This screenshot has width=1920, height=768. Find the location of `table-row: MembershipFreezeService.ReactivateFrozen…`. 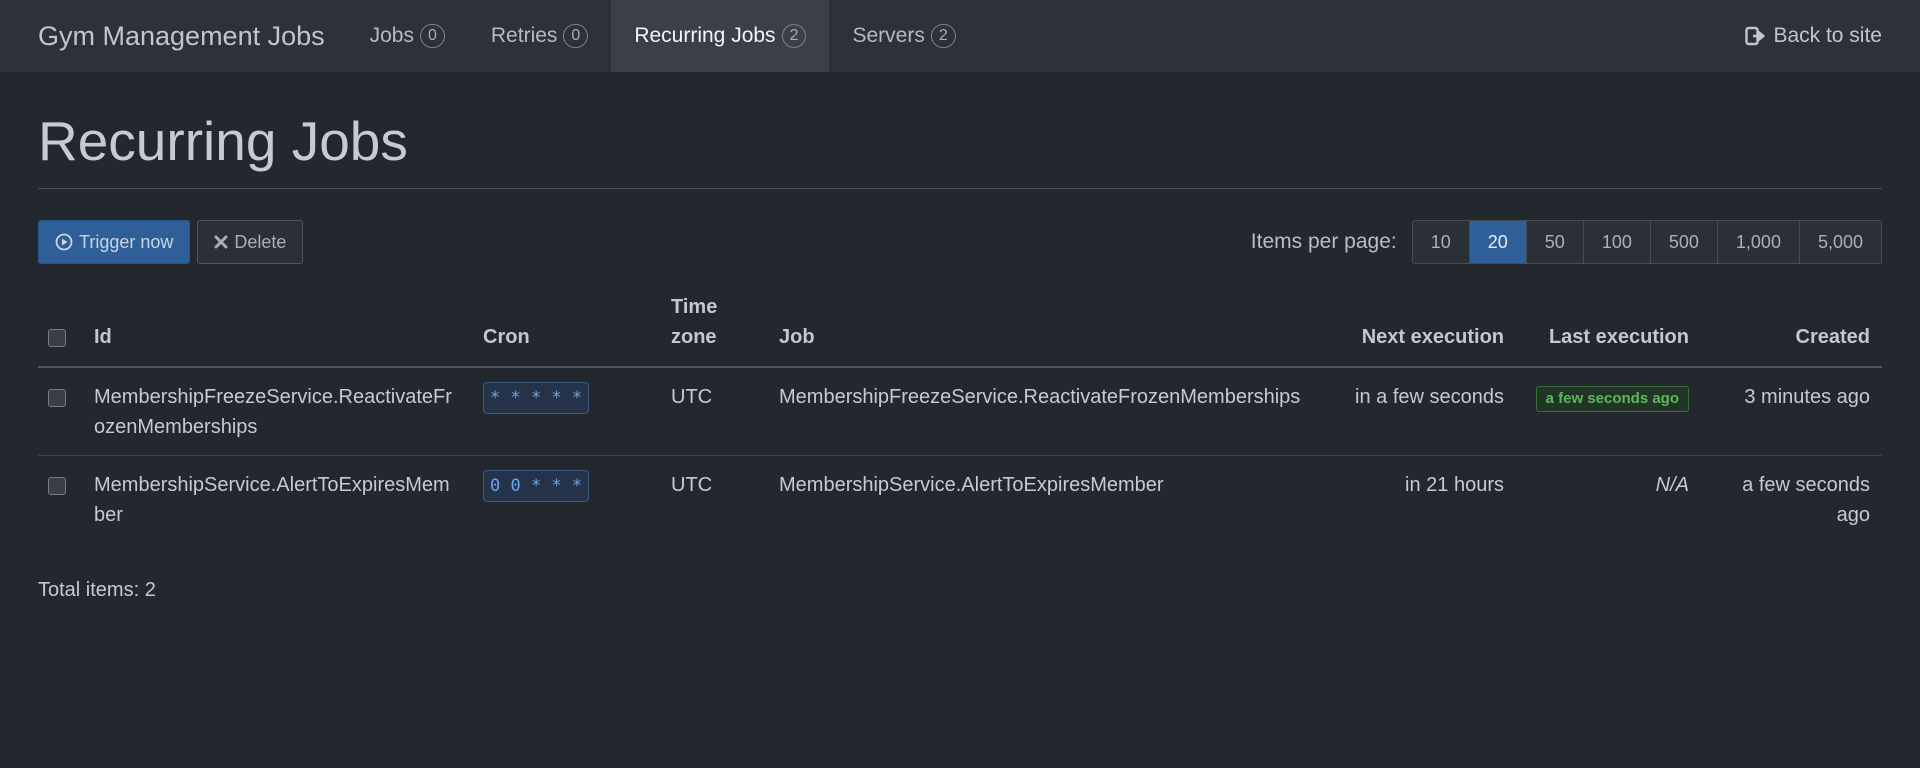

table-row: MembershipFreezeService.ReactivateFrozen… is located at coordinates (960, 411).